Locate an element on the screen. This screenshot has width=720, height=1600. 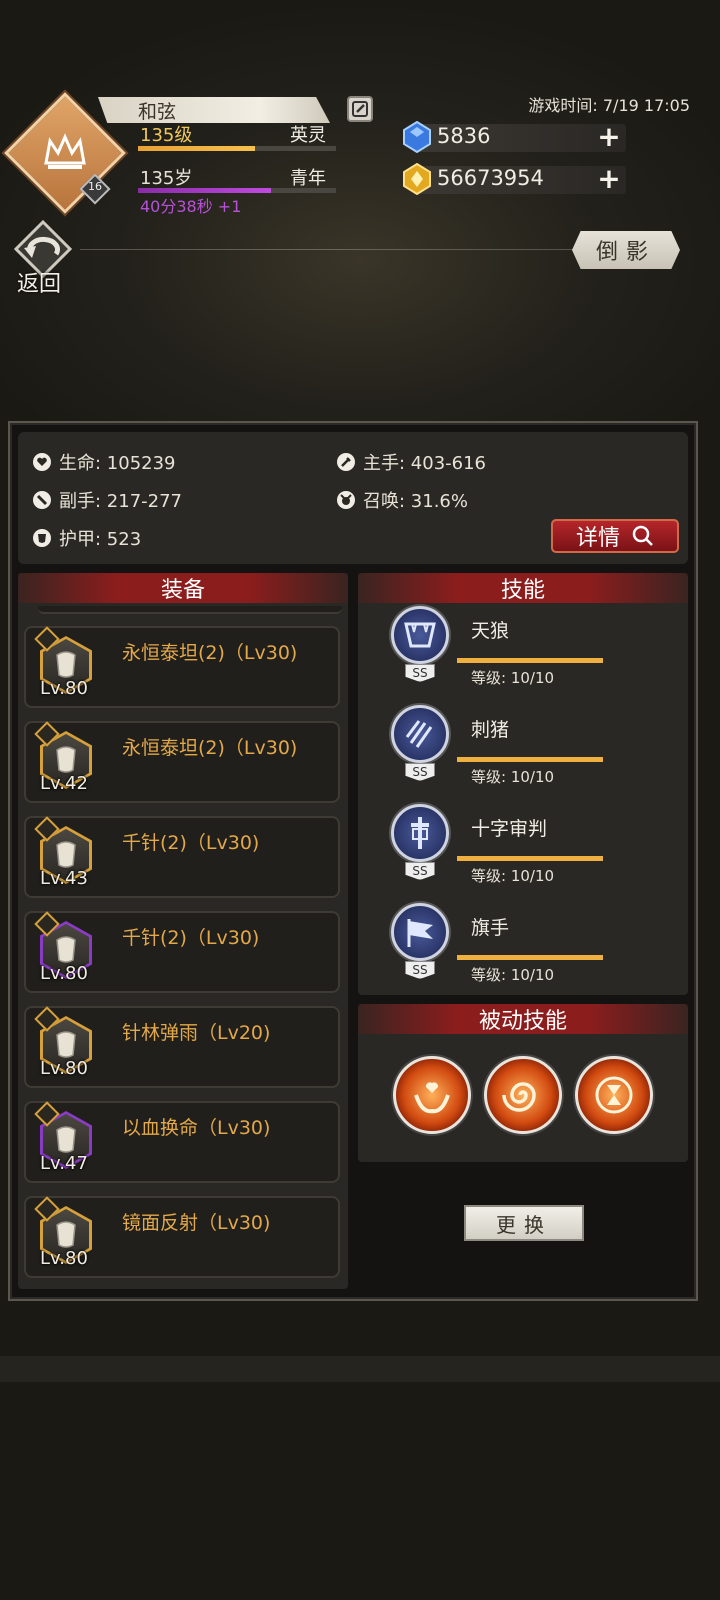
level-progress-bar is located at coordinates (237, 148).